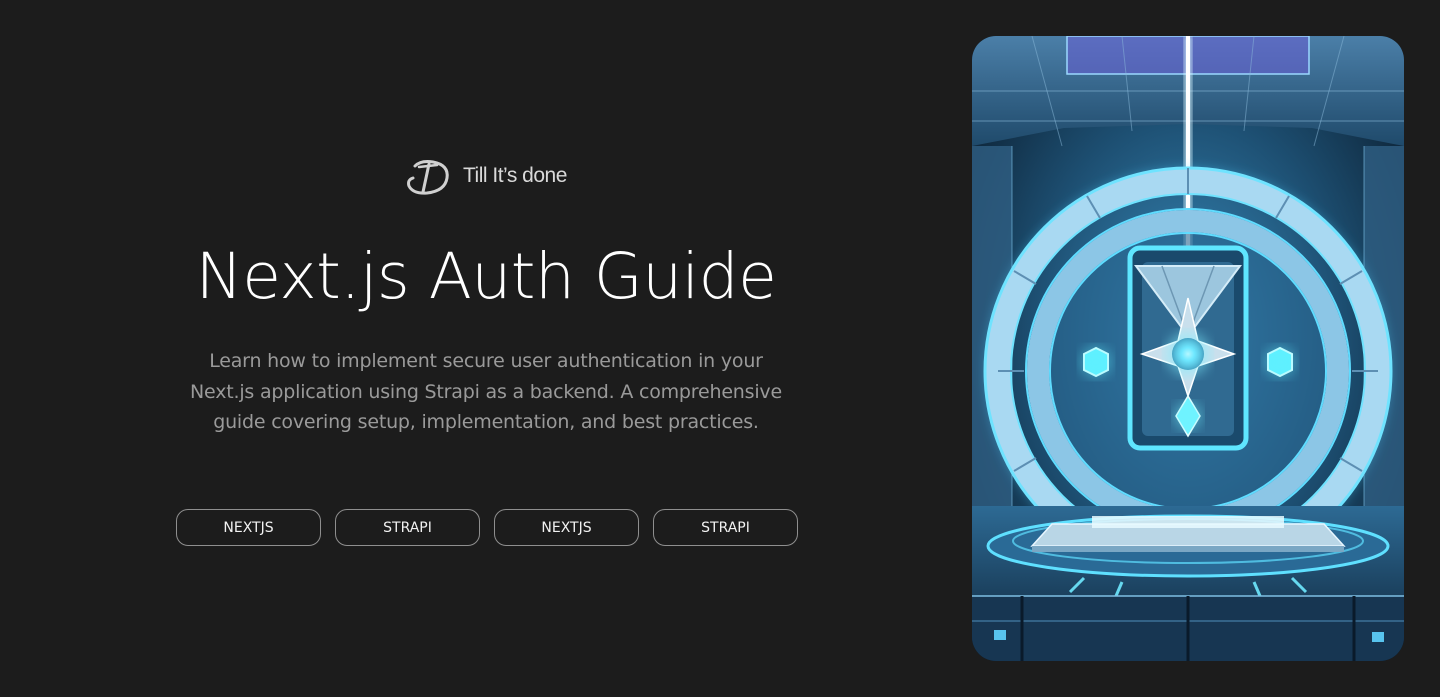 This screenshot has width=1440, height=697. I want to click on page-title: Next.js Auth Guide, so click(486, 276).